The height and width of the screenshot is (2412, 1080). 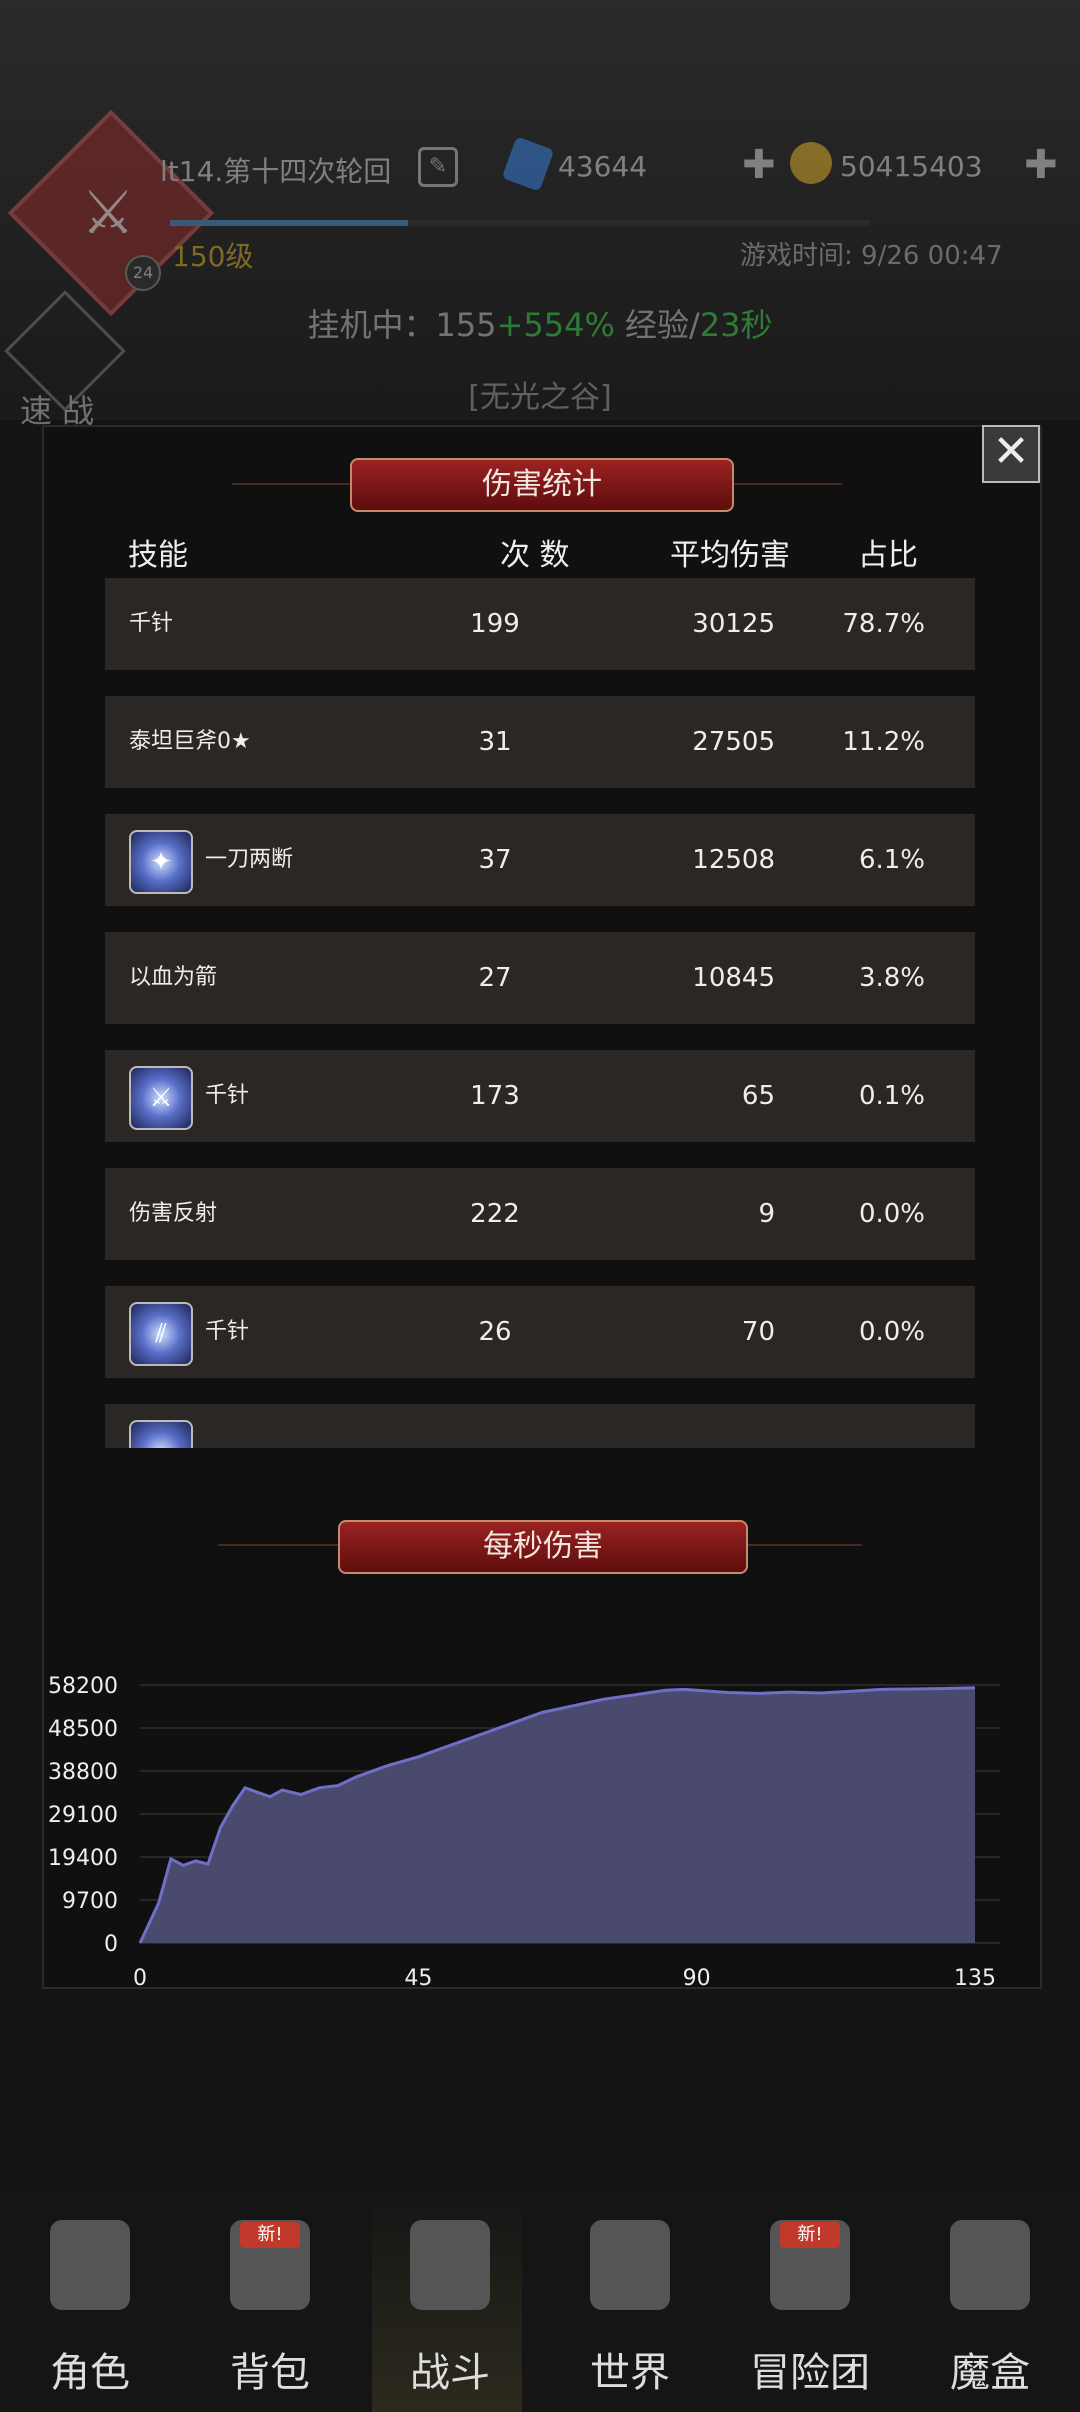 I want to click on claw-skill-icon: ⫽, so click(x=161, y=1334).